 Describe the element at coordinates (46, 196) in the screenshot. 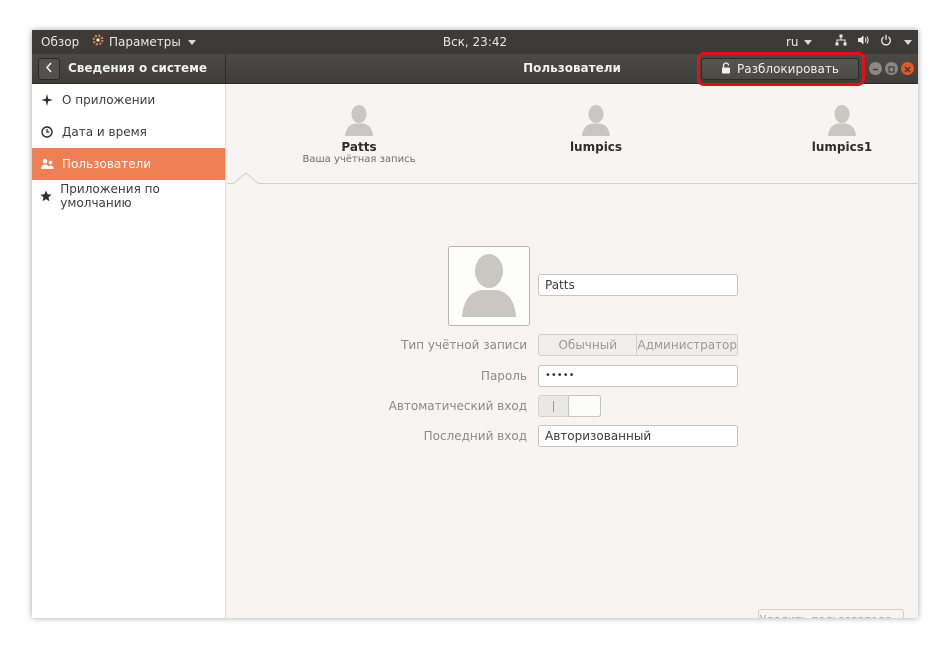

I see `star-icon` at that location.